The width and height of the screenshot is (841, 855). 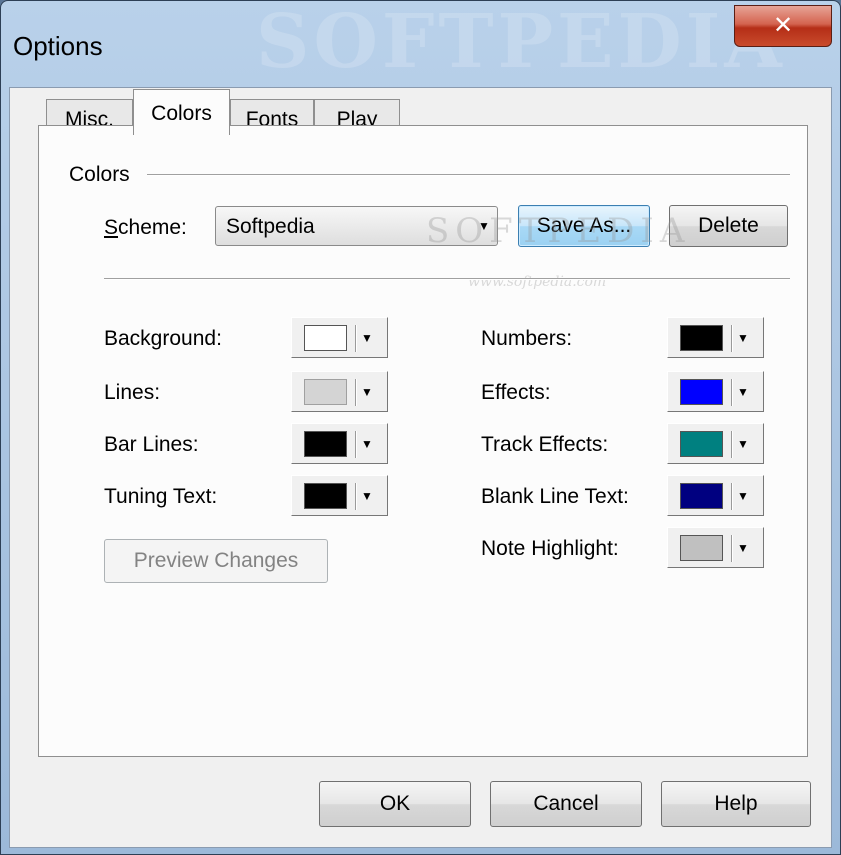 I want to click on tab-colors: Colors, so click(x=181, y=112).